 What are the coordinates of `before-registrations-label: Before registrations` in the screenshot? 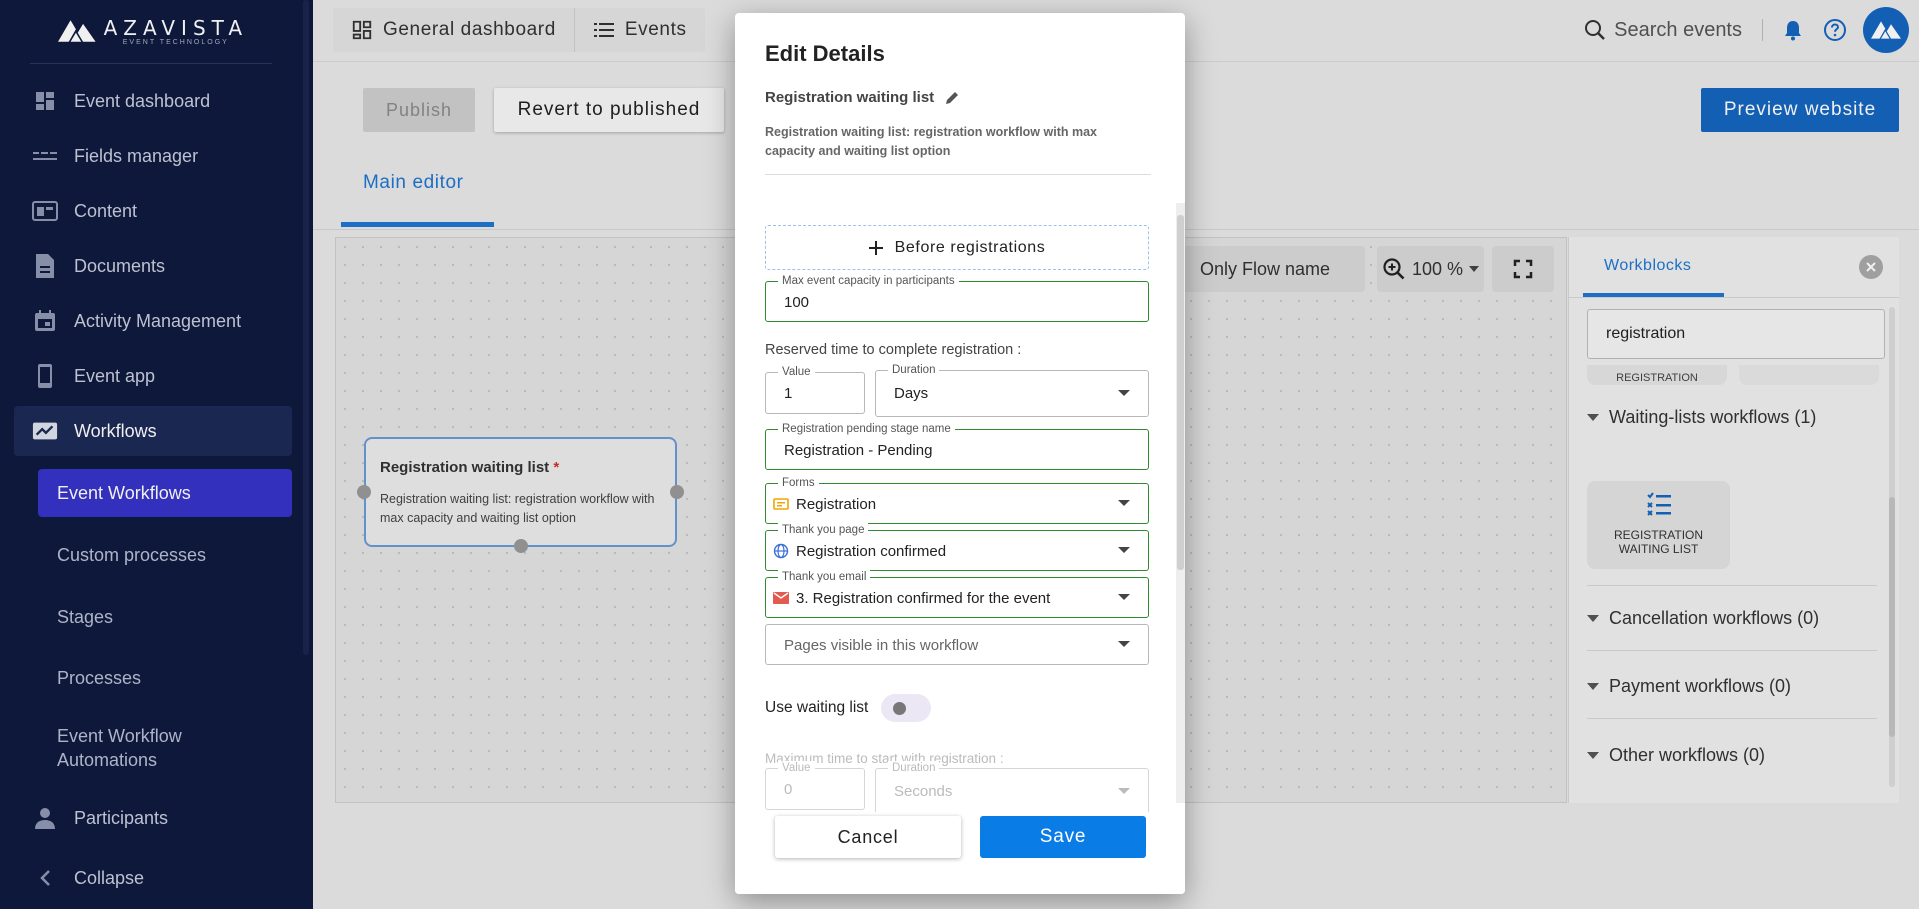 It's located at (970, 247).